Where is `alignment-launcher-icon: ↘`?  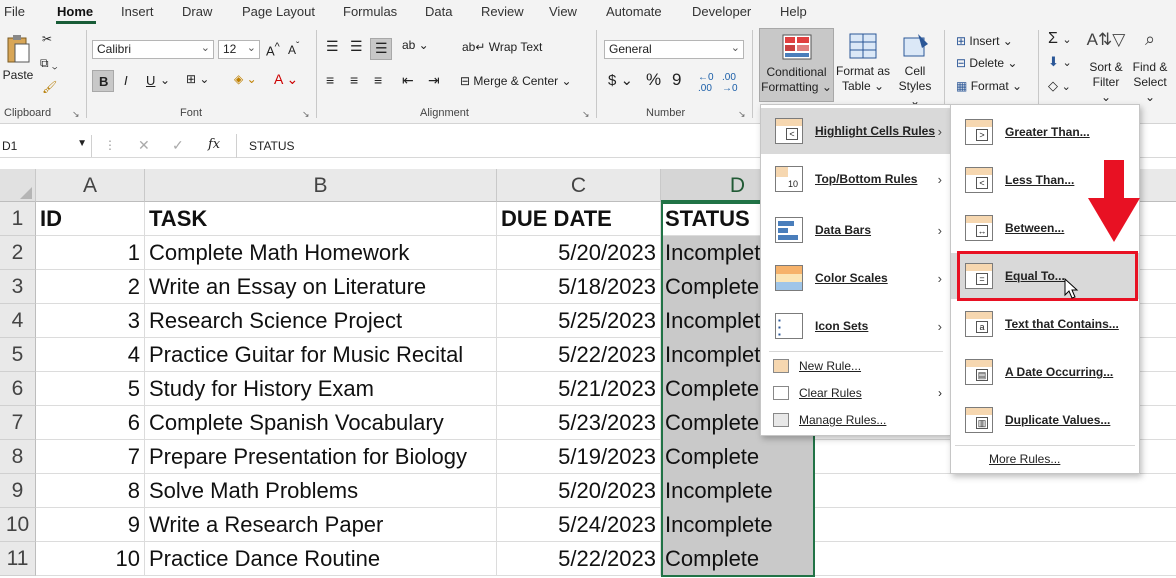
alignment-launcher-icon: ↘ is located at coordinates (586, 114).